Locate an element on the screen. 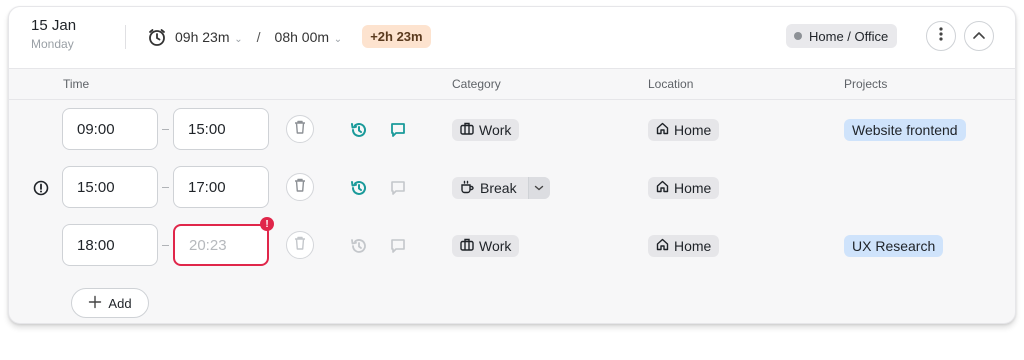 The image size is (1024, 360). collapse-button is located at coordinates (979, 36).